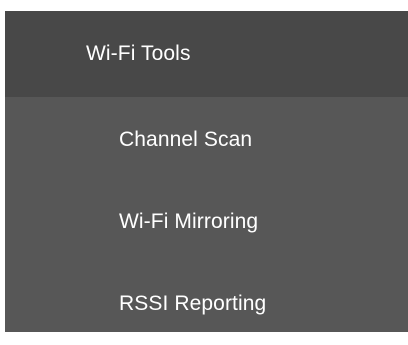  I want to click on menu-item-label: Channel Scan, so click(186, 139).